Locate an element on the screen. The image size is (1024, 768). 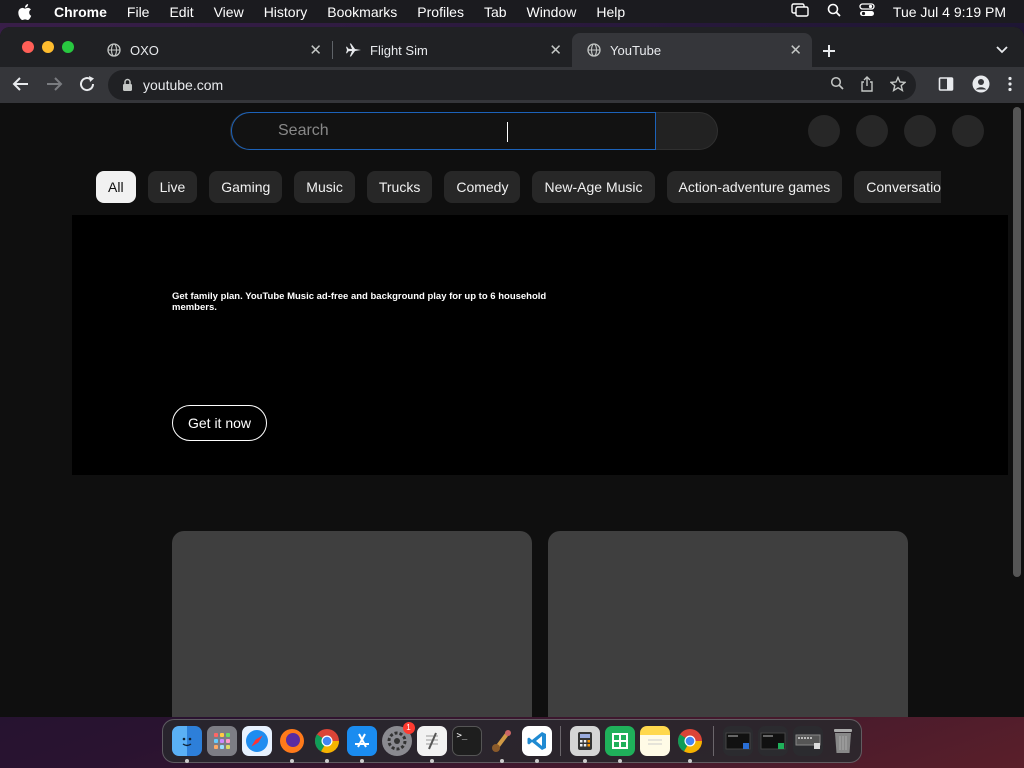
tab-search-chevron-icon is located at coordinates (1002, 50).